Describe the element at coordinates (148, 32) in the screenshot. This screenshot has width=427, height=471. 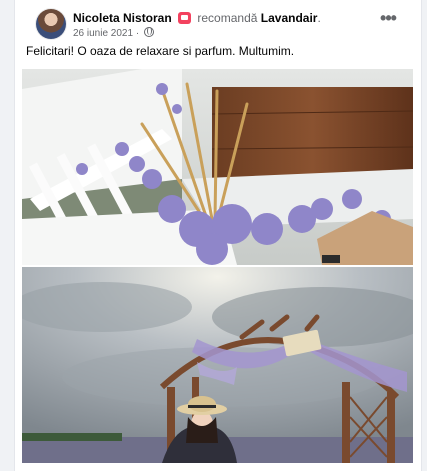
I see `globe-icon` at that location.